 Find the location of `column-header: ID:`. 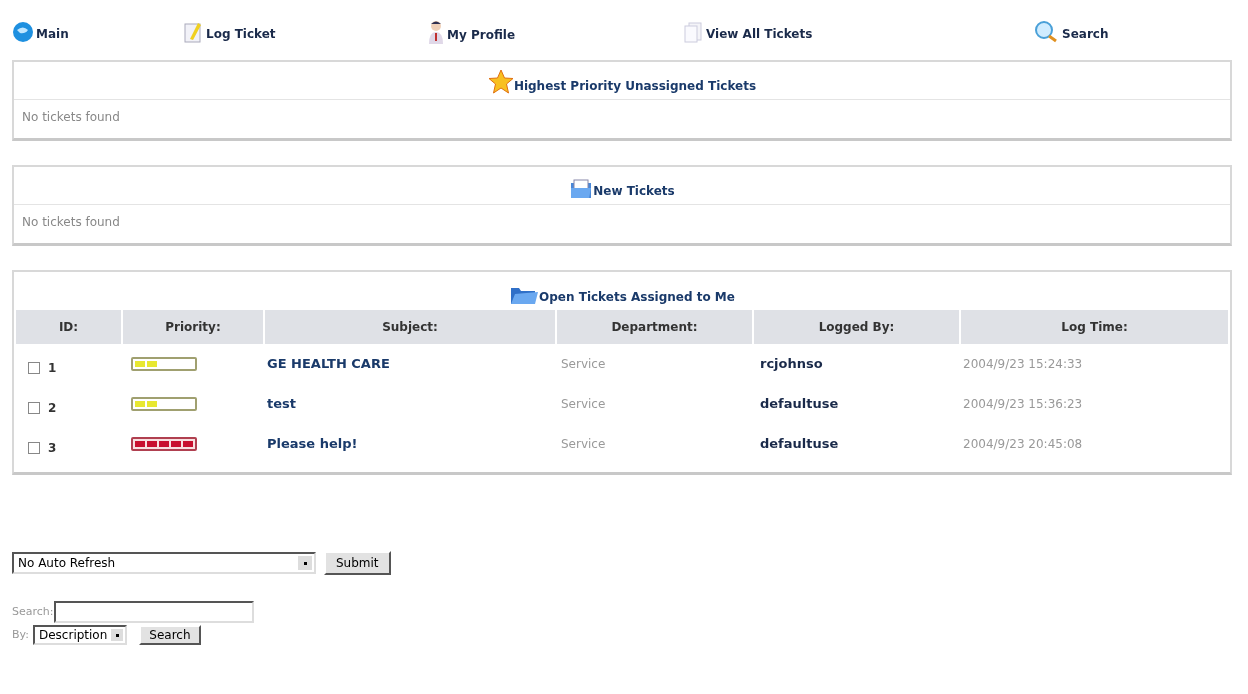

column-header: ID: is located at coordinates (68, 327).